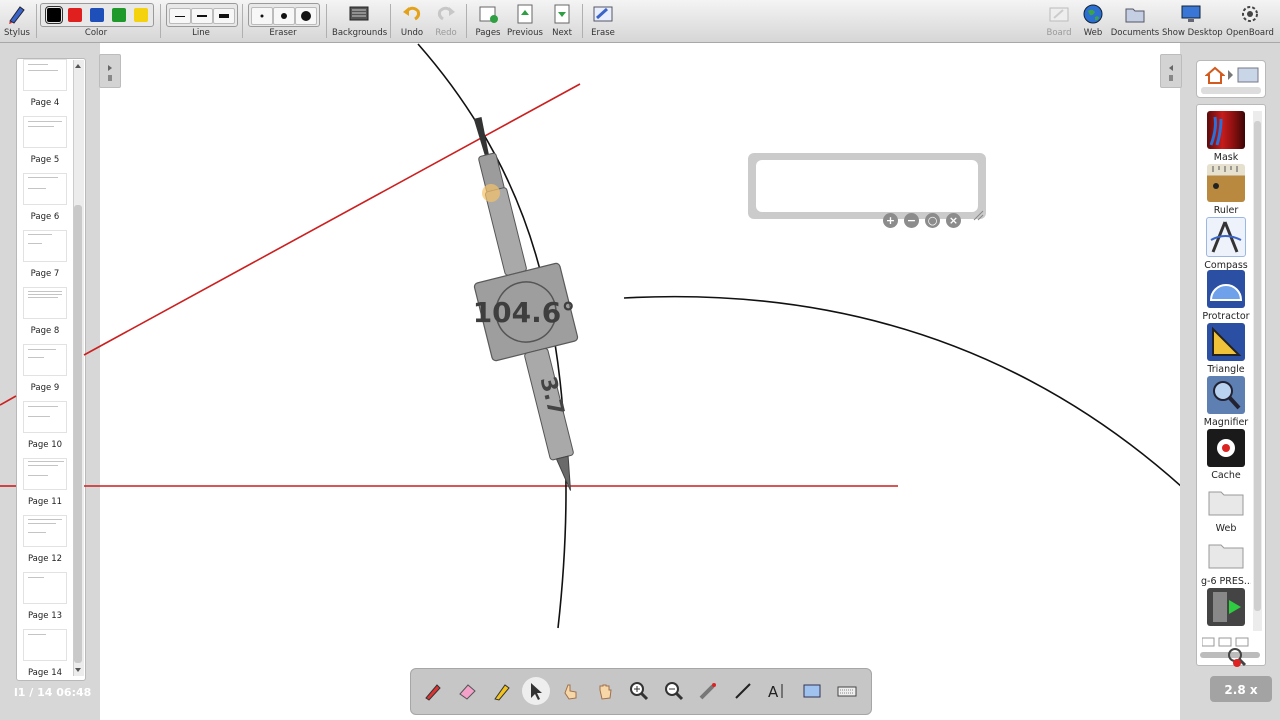 Image resolution: width=1280 pixels, height=720 pixels. I want to click on library-item-label: Protractor, so click(1226, 316).